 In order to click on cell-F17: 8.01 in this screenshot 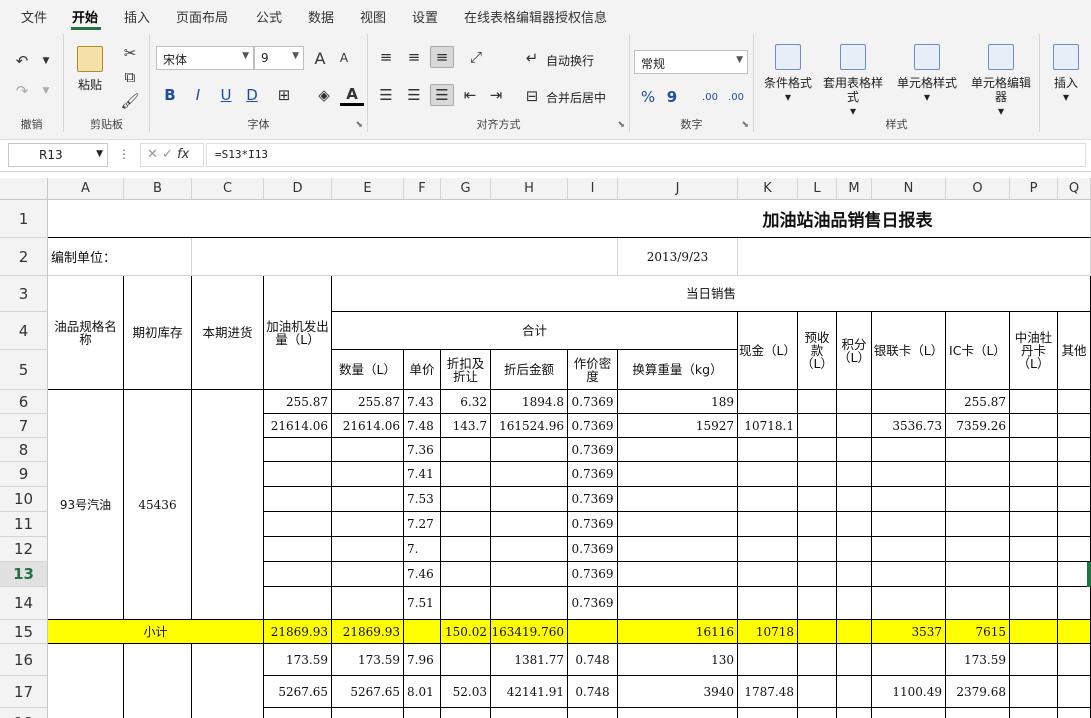, I will do `click(422, 692)`.